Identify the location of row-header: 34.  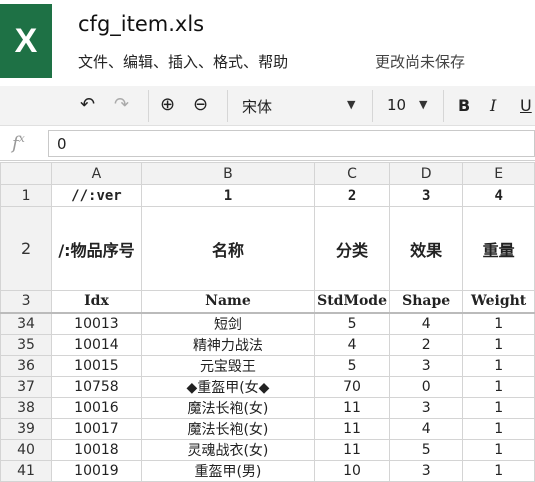
(26, 323).